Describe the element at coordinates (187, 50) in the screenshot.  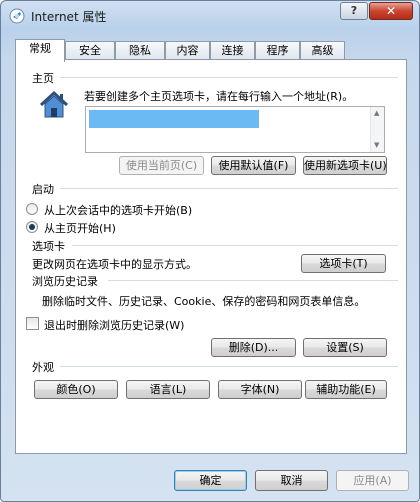
I see `tab-content: 内容` at that location.